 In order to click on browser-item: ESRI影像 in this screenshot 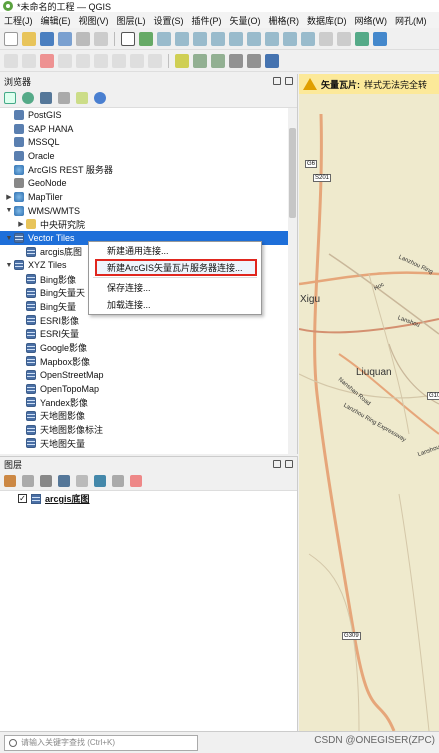, I will do `click(148, 320)`.